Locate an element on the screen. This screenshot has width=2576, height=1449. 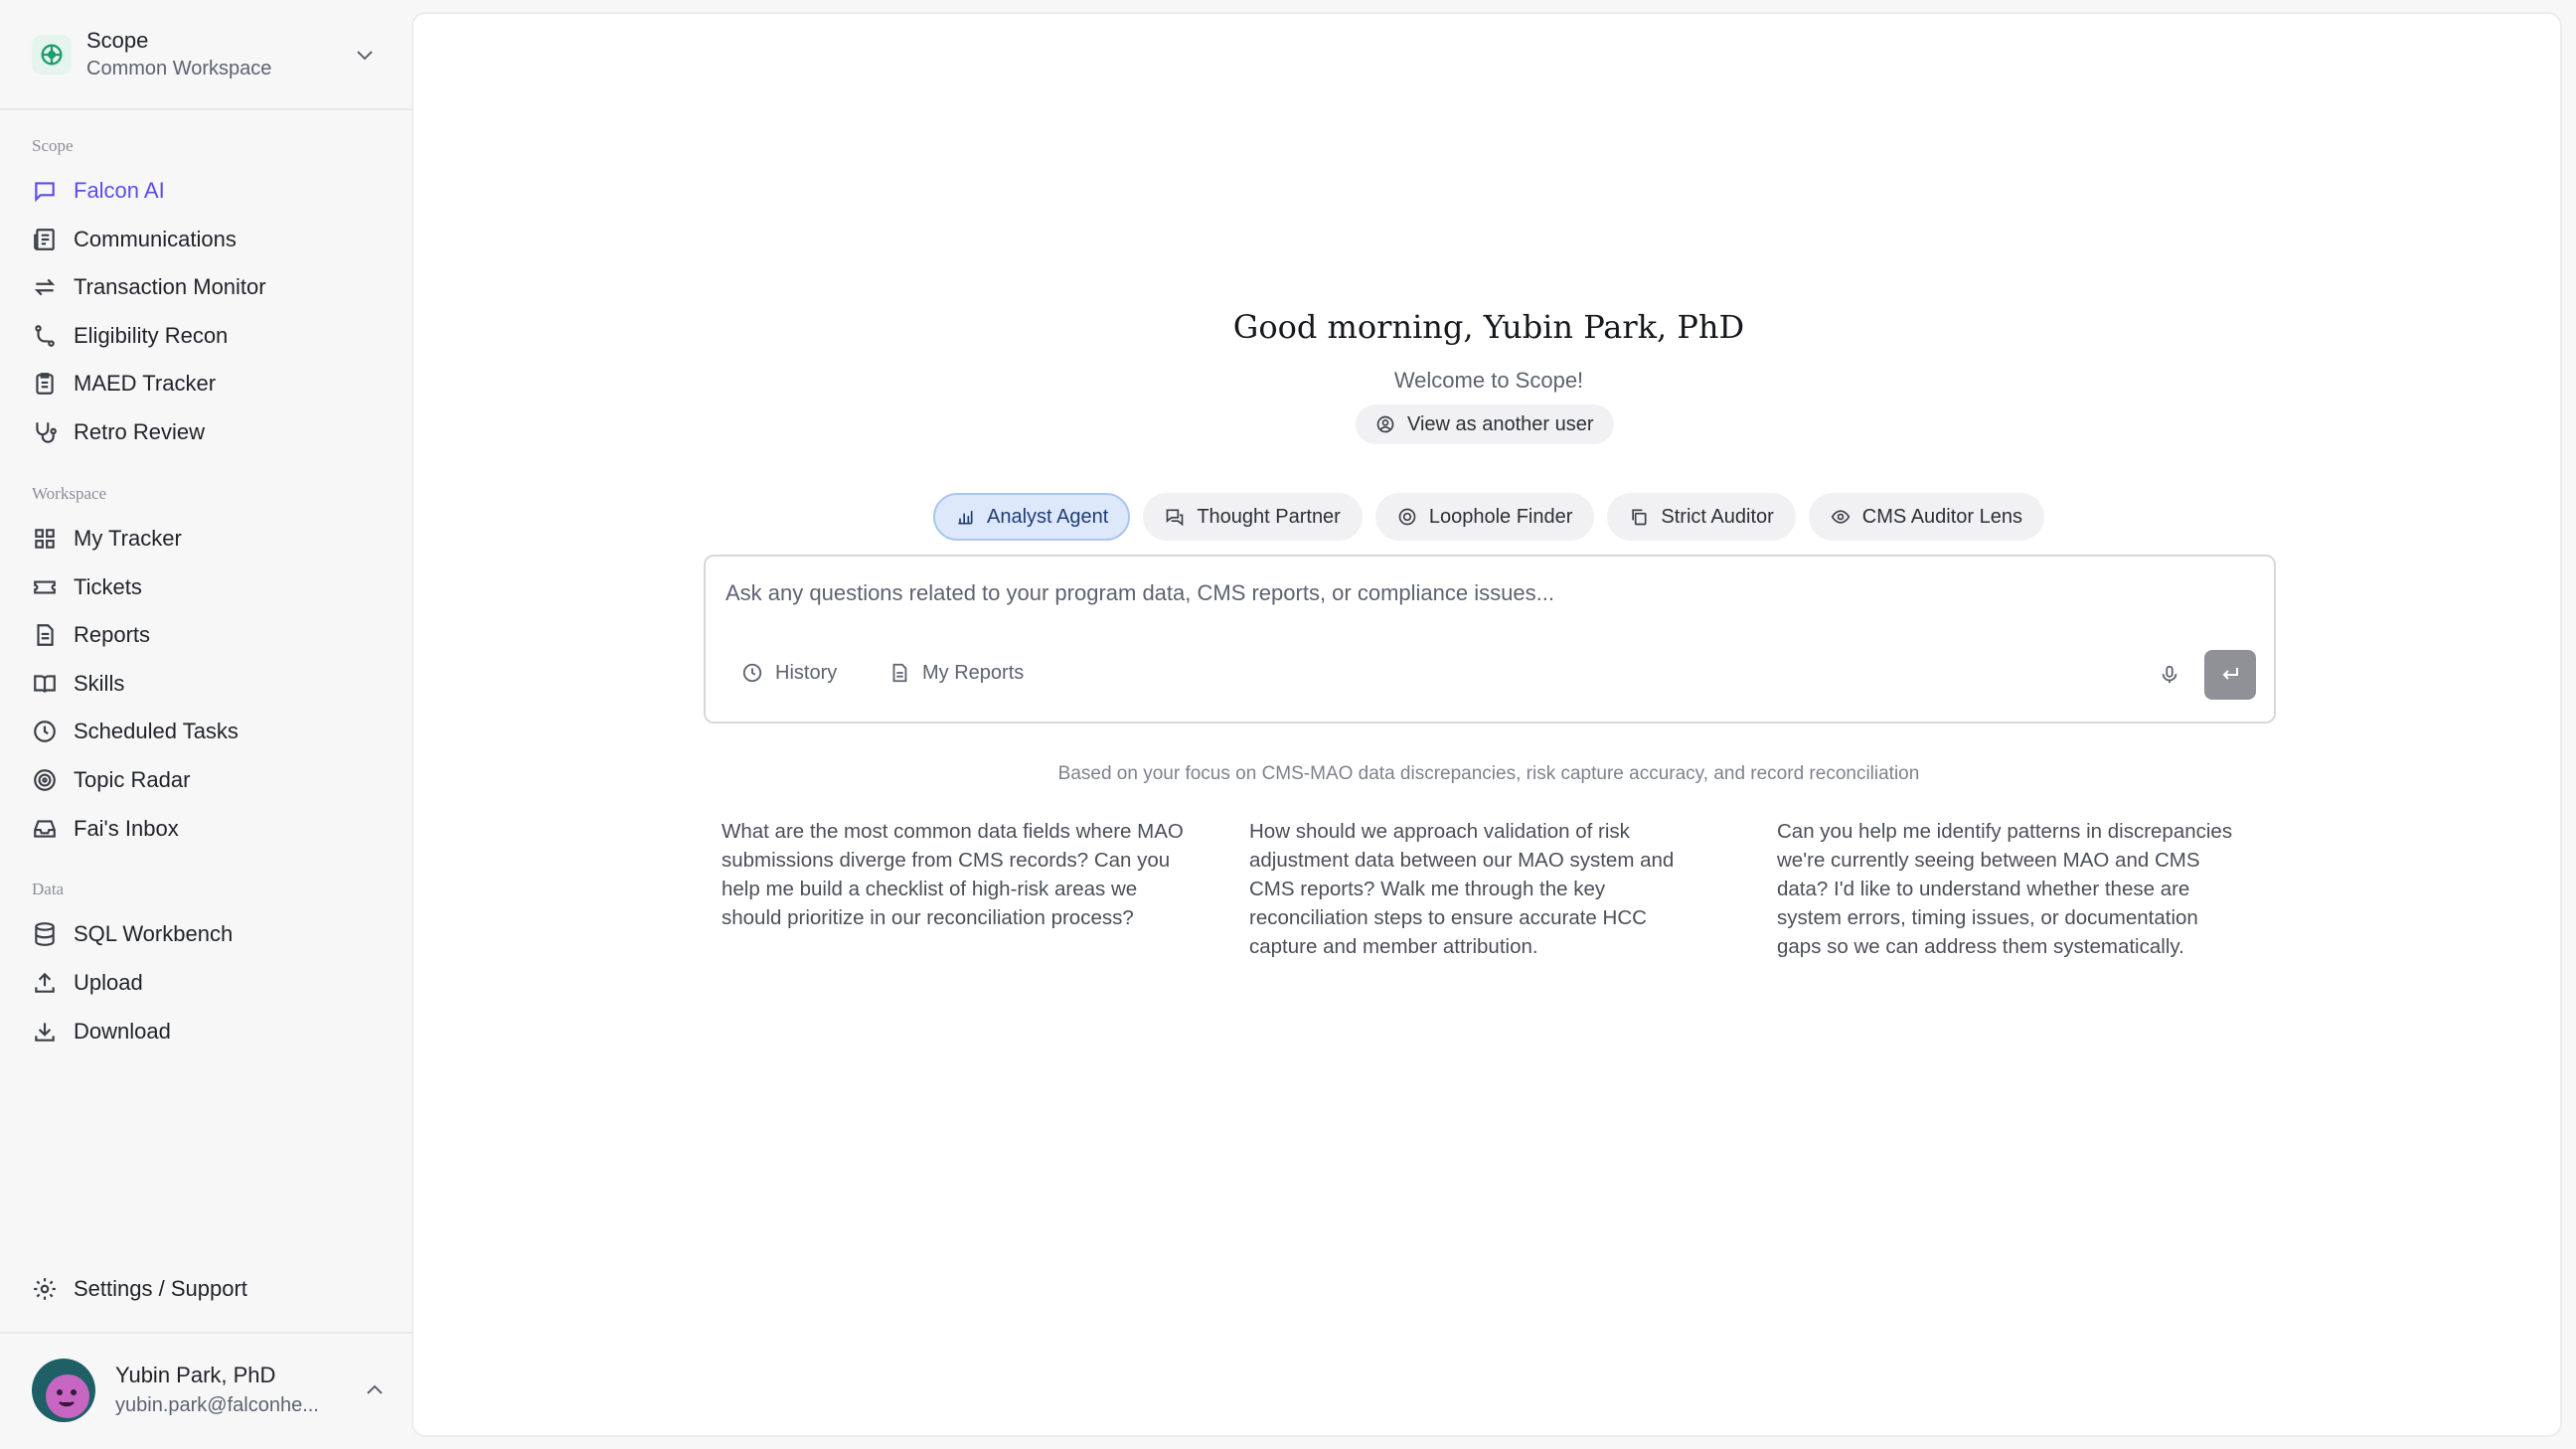
view-as-label: View as another user is located at coordinates (1500, 423).